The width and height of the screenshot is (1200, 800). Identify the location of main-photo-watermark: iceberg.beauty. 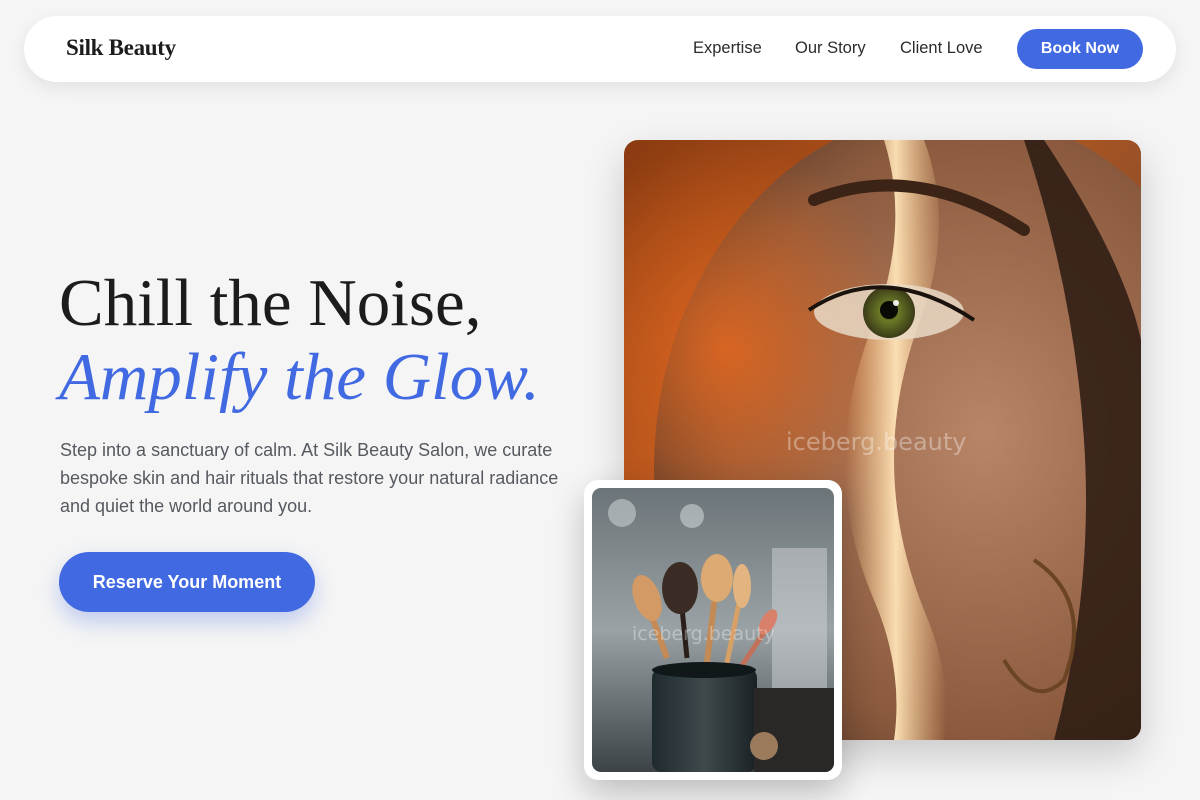
(876, 442).